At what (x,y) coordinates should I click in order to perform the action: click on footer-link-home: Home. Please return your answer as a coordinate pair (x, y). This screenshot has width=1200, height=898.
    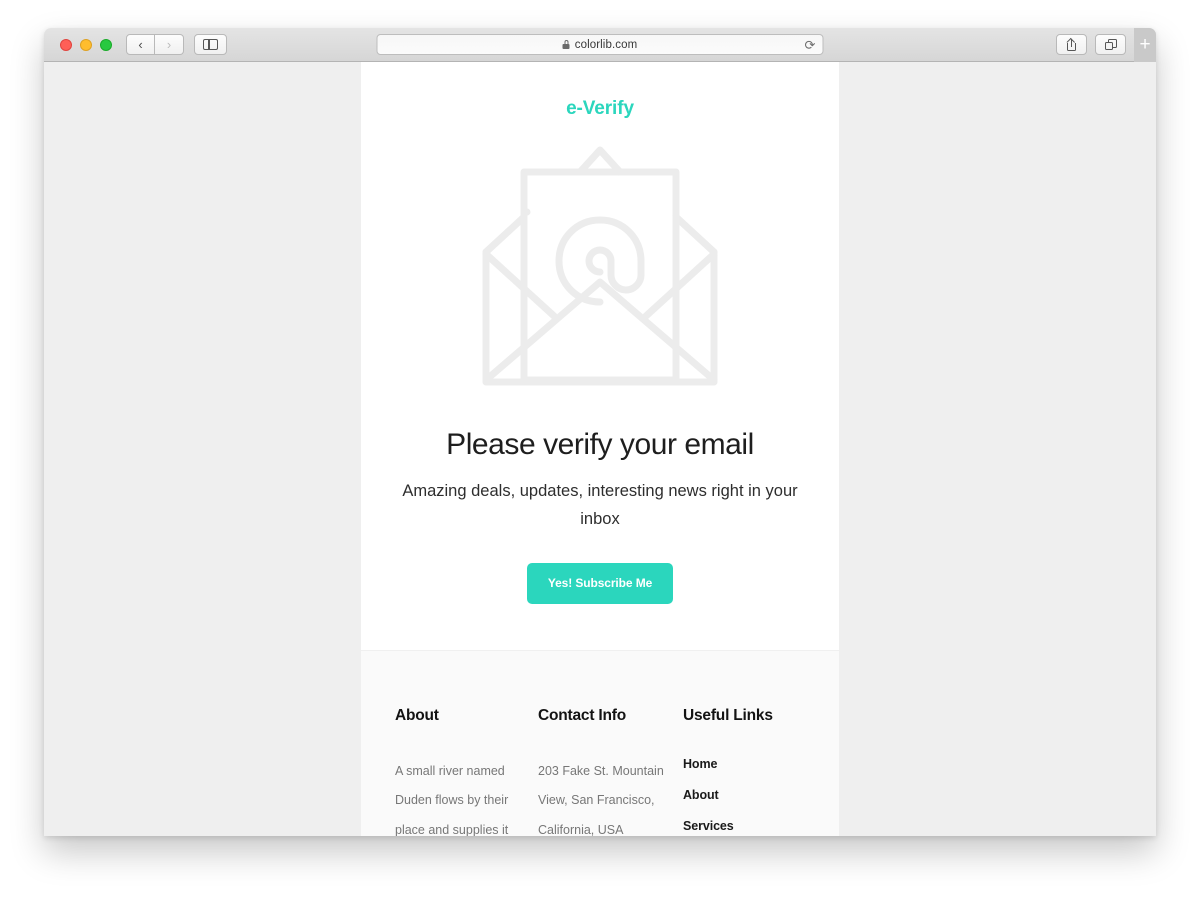
    Looking at the image, I should click on (737, 764).